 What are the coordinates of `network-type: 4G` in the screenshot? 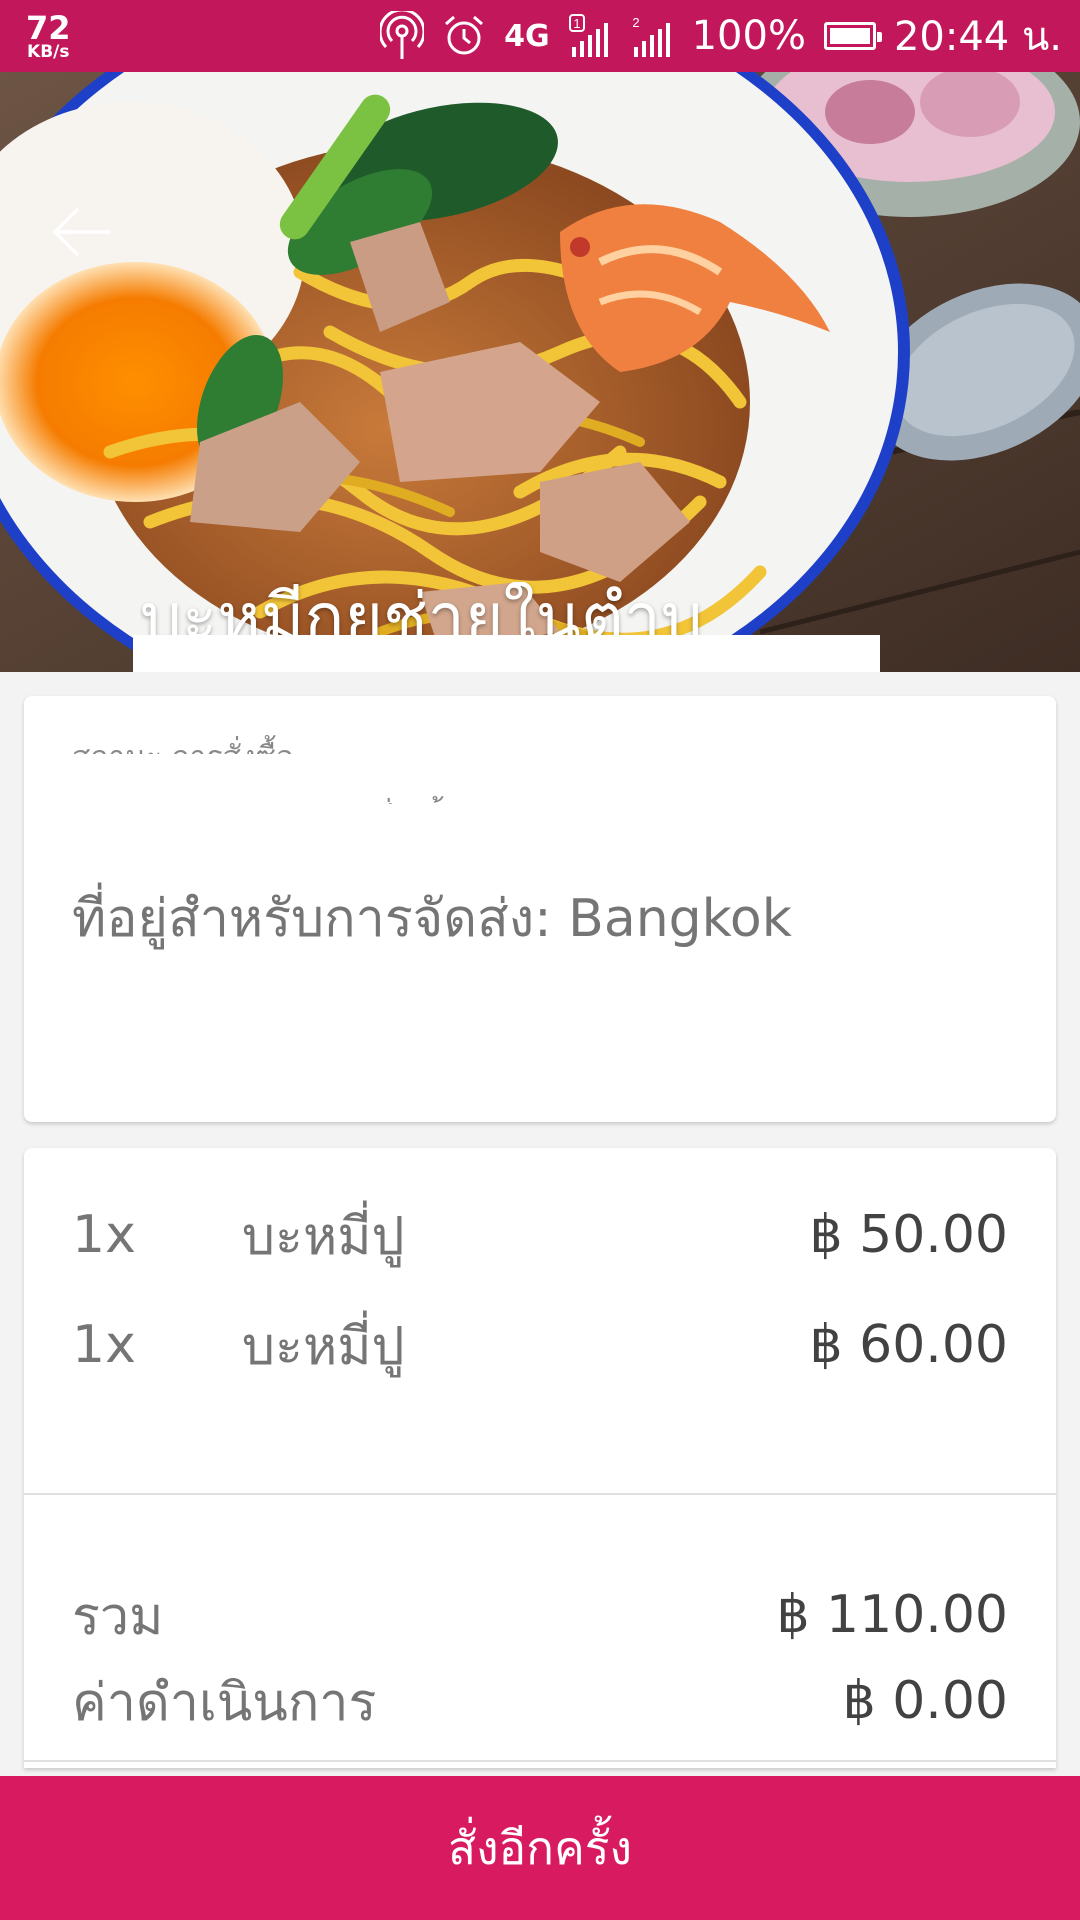 It's located at (527, 36).